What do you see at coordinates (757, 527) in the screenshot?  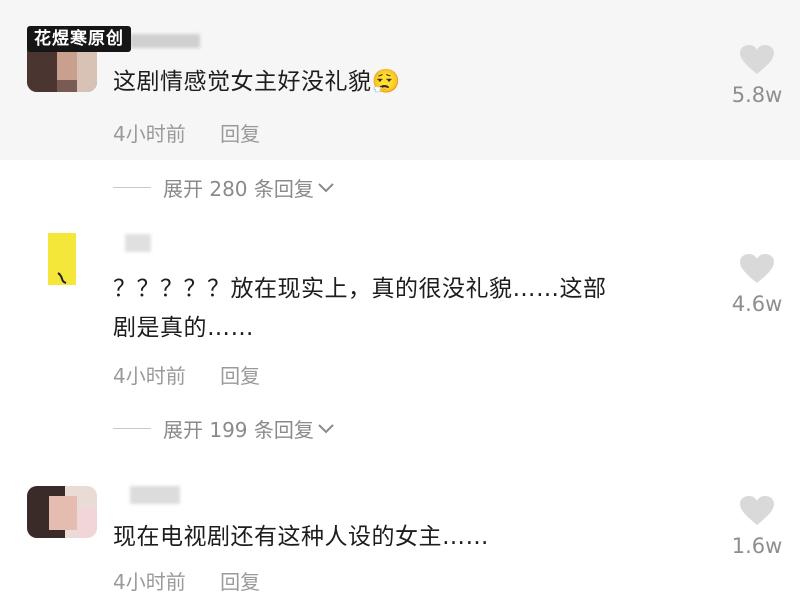 I see `like-button: 1.6w` at bounding box center [757, 527].